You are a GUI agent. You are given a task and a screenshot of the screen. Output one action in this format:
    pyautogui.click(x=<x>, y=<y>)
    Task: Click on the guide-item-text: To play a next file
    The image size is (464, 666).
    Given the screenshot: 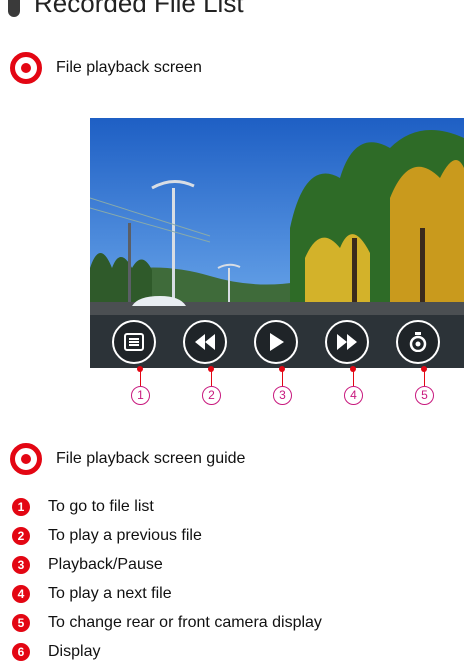 What is the action you would take?
    pyautogui.click(x=110, y=593)
    